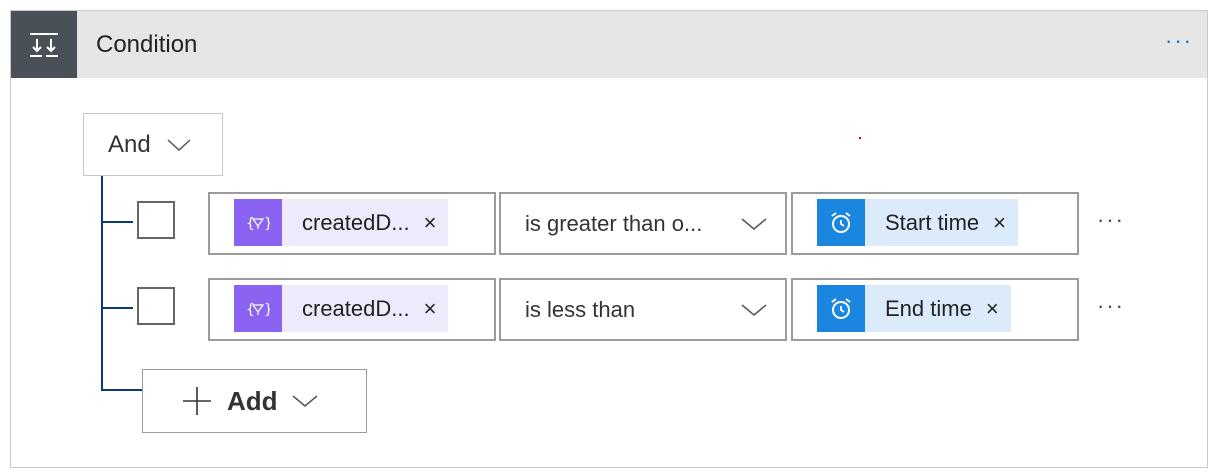  Describe the element at coordinates (609, 44) in the screenshot. I see `card-header: Condition ···` at that location.